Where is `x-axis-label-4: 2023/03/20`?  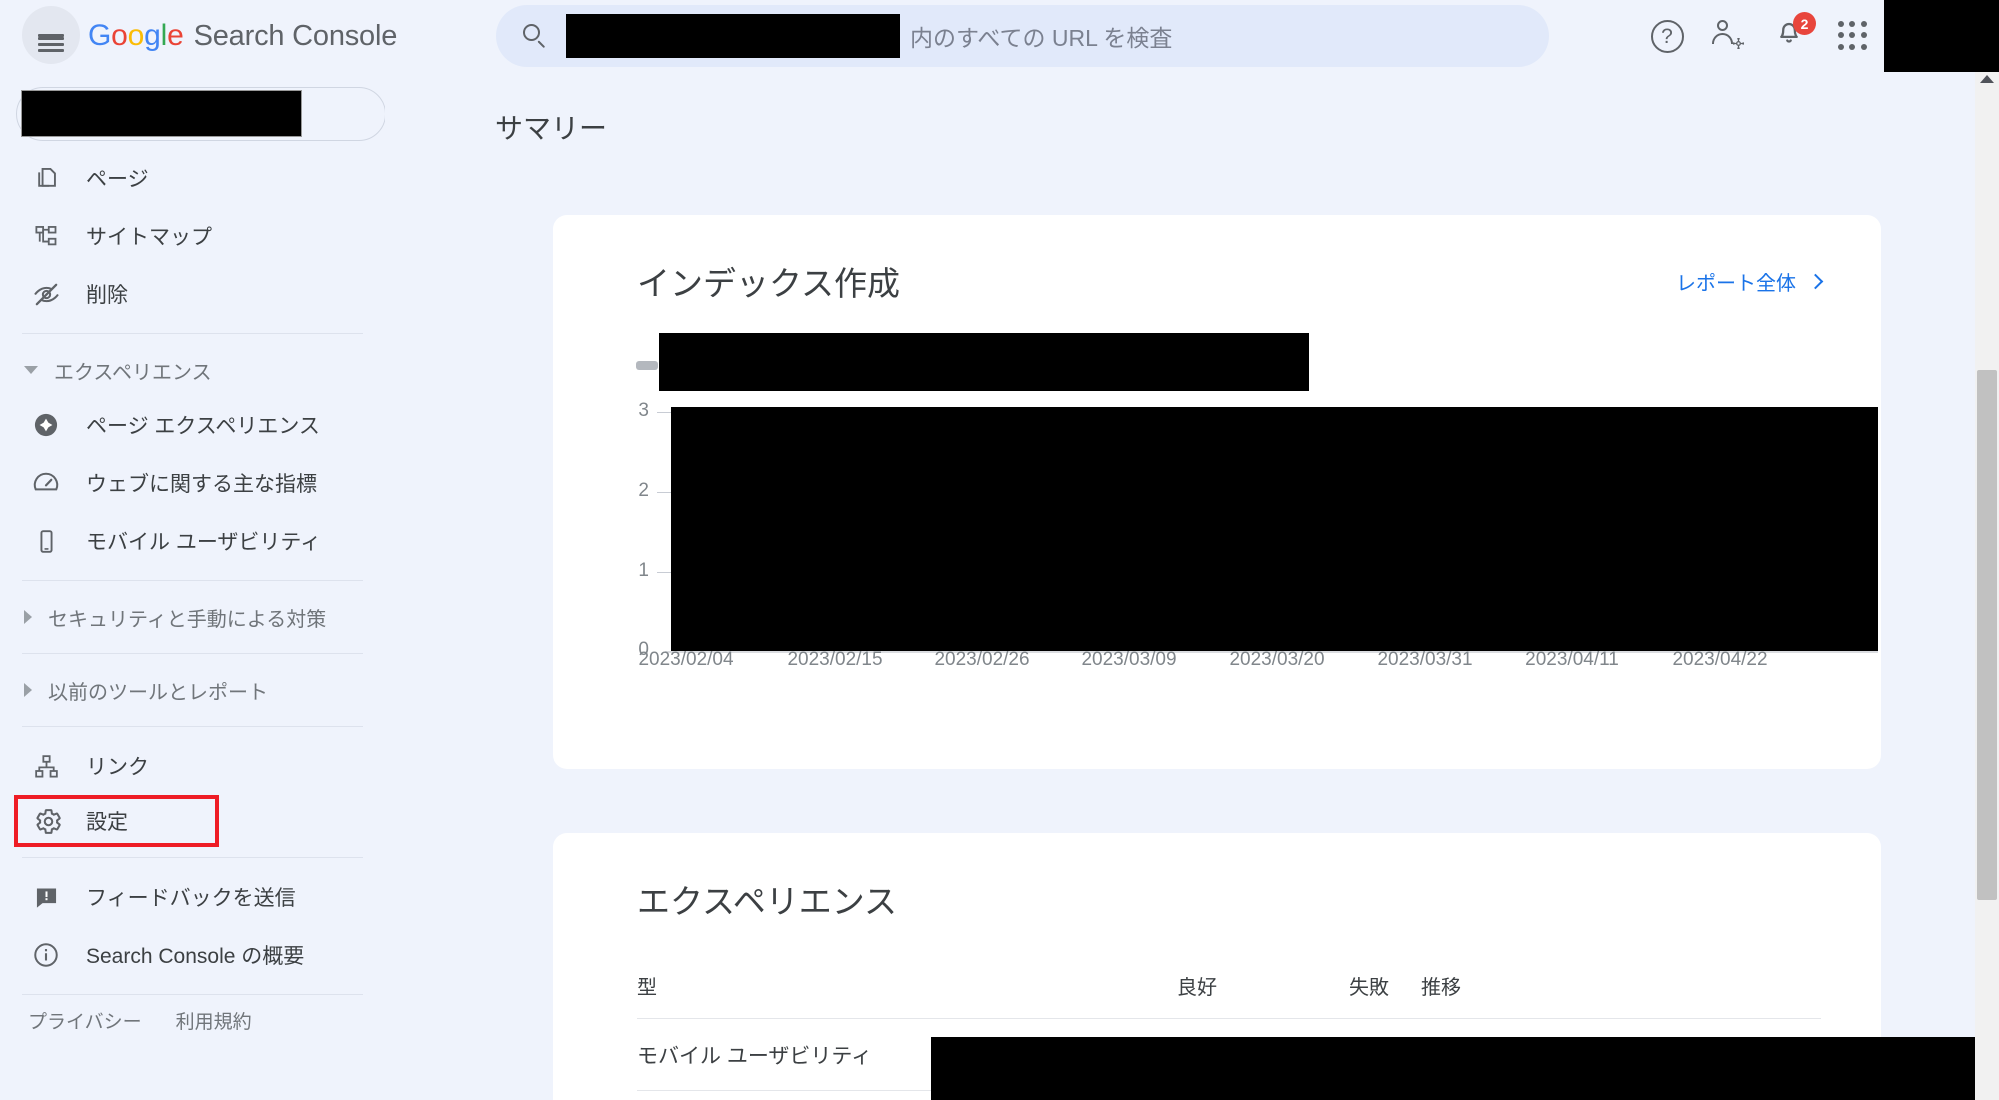
x-axis-label-4: 2023/03/20 is located at coordinates (1277, 659).